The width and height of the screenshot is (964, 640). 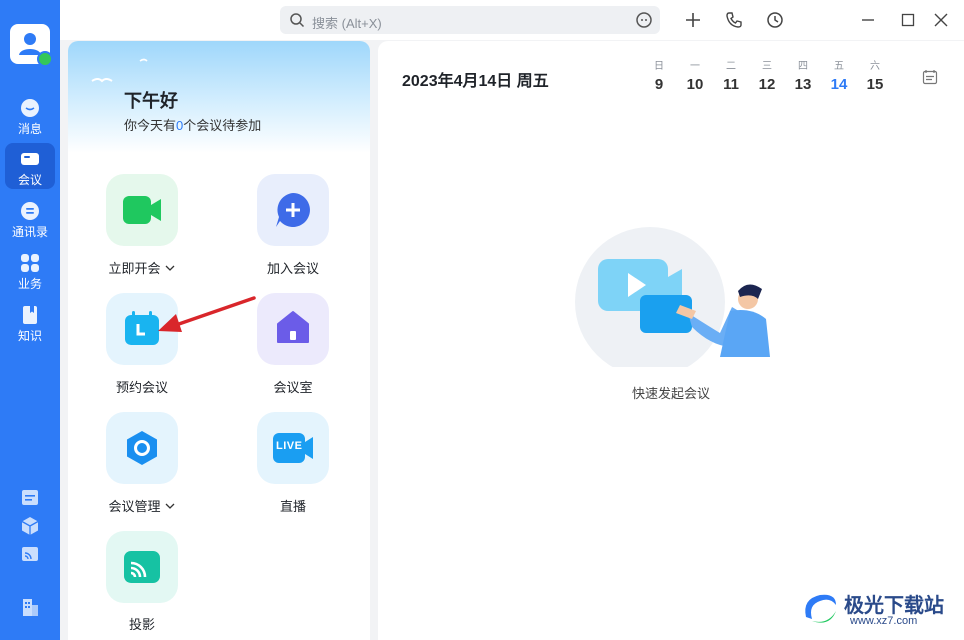 What do you see at coordinates (30, 554) in the screenshot?
I see `cast-icon` at bounding box center [30, 554].